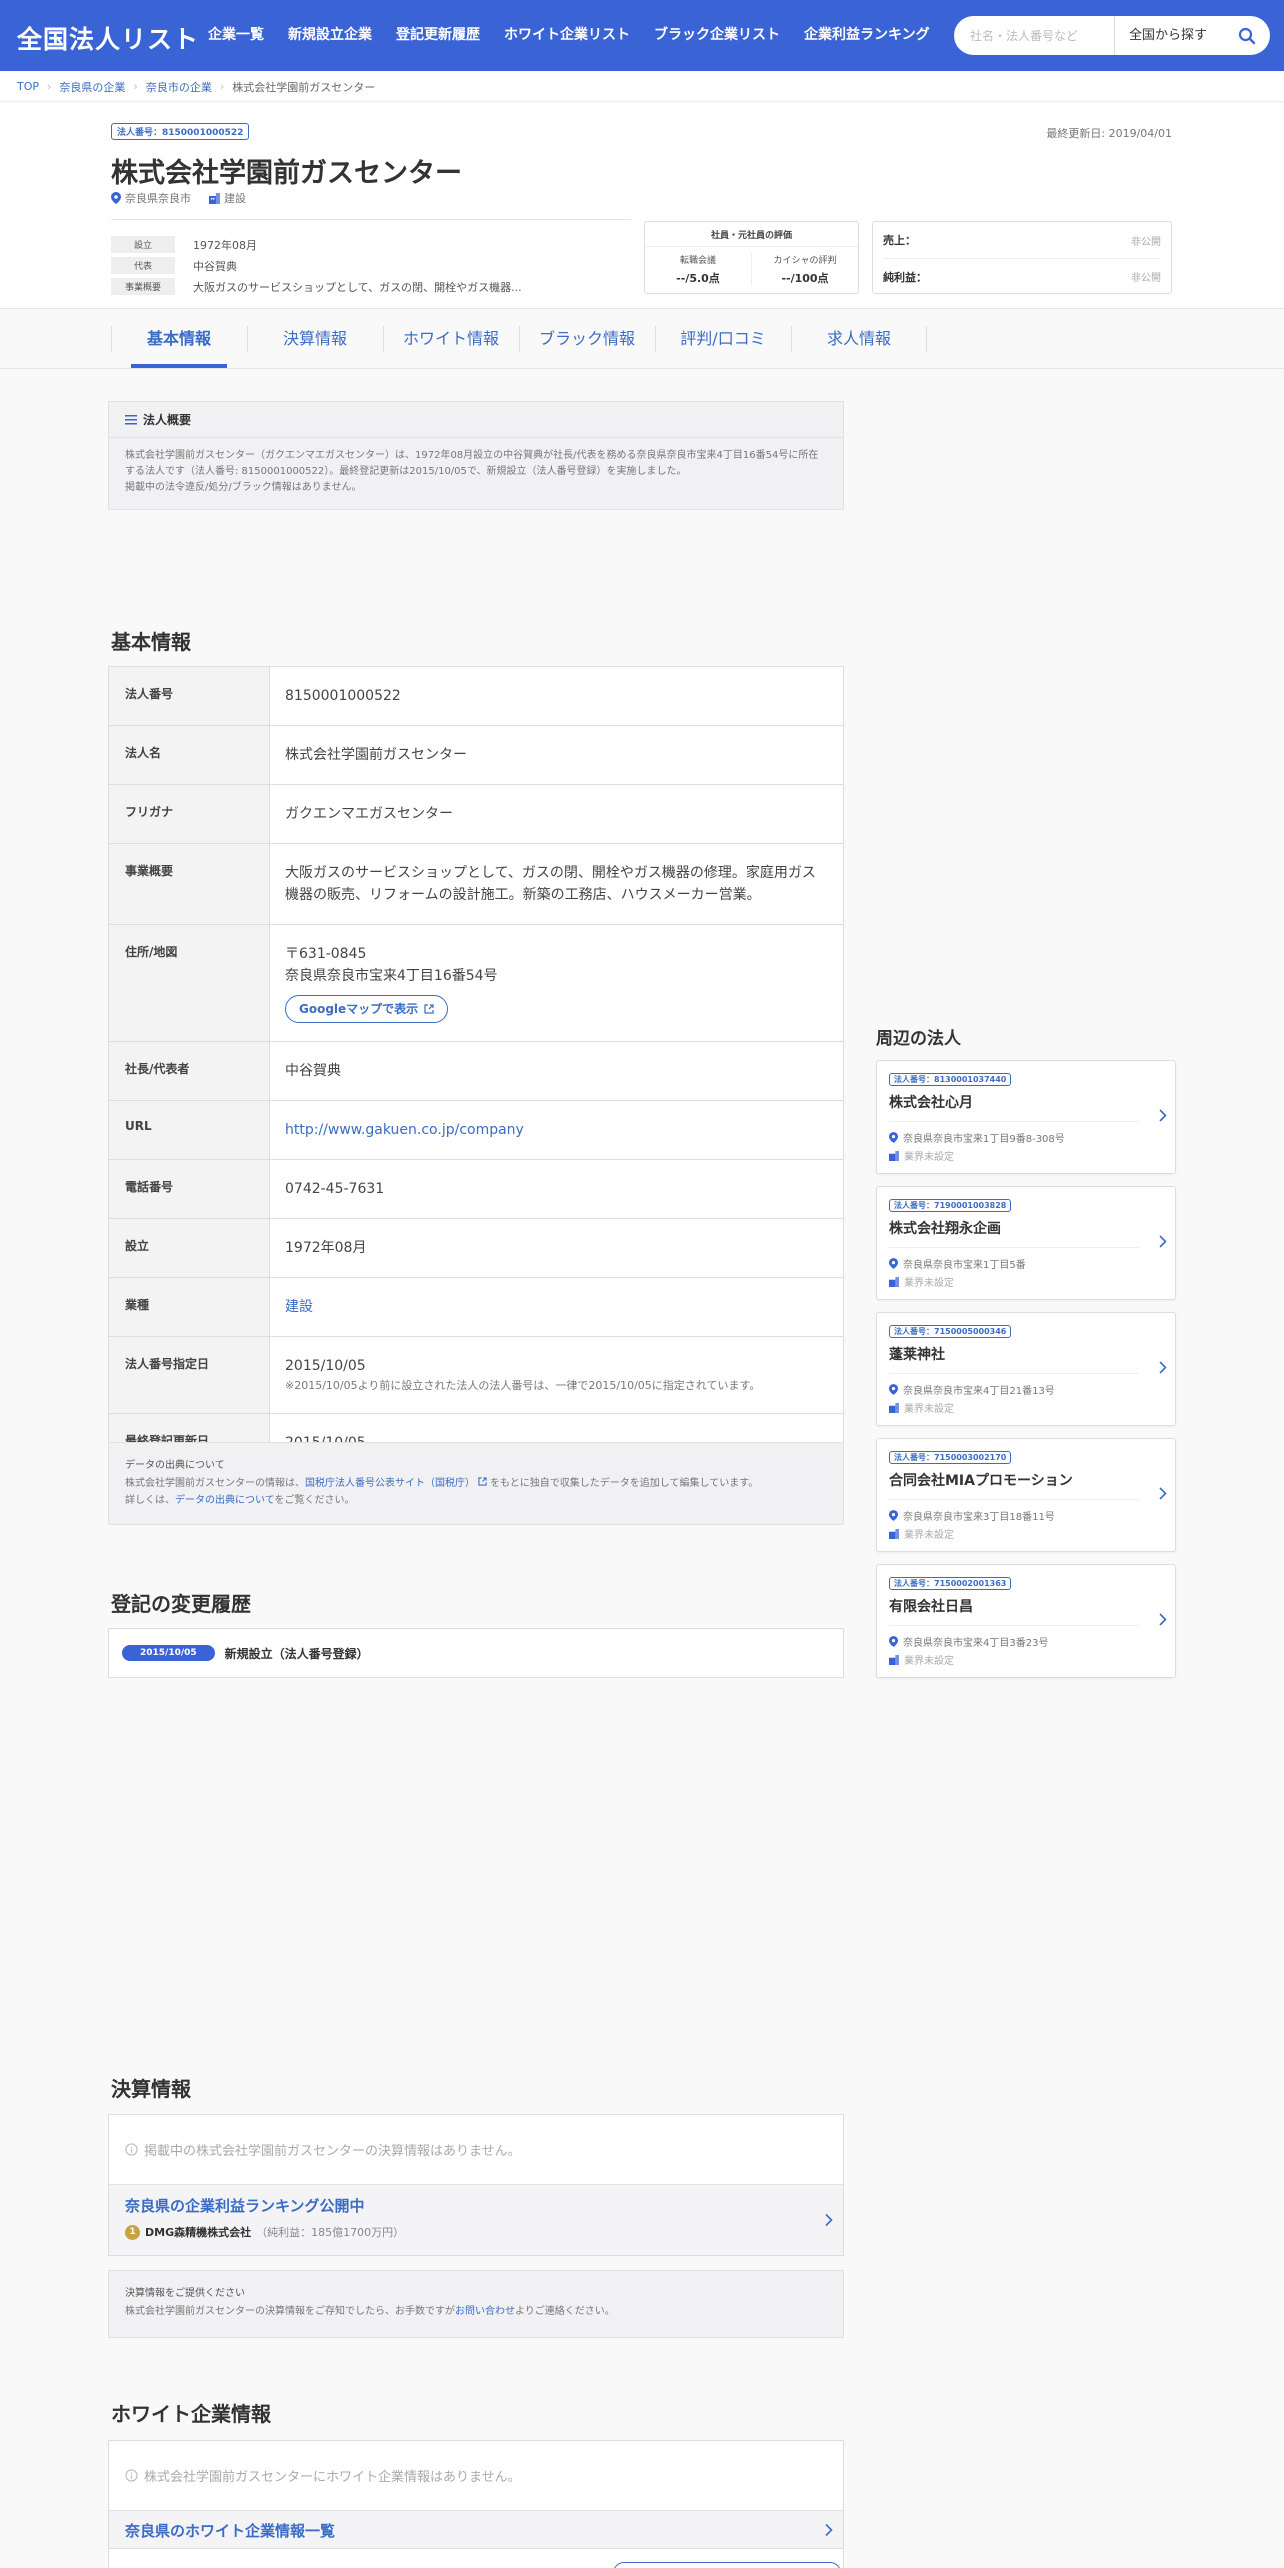 The height and width of the screenshot is (2568, 1284). I want to click on location: 奈良県奈良市, so click(151, 198).